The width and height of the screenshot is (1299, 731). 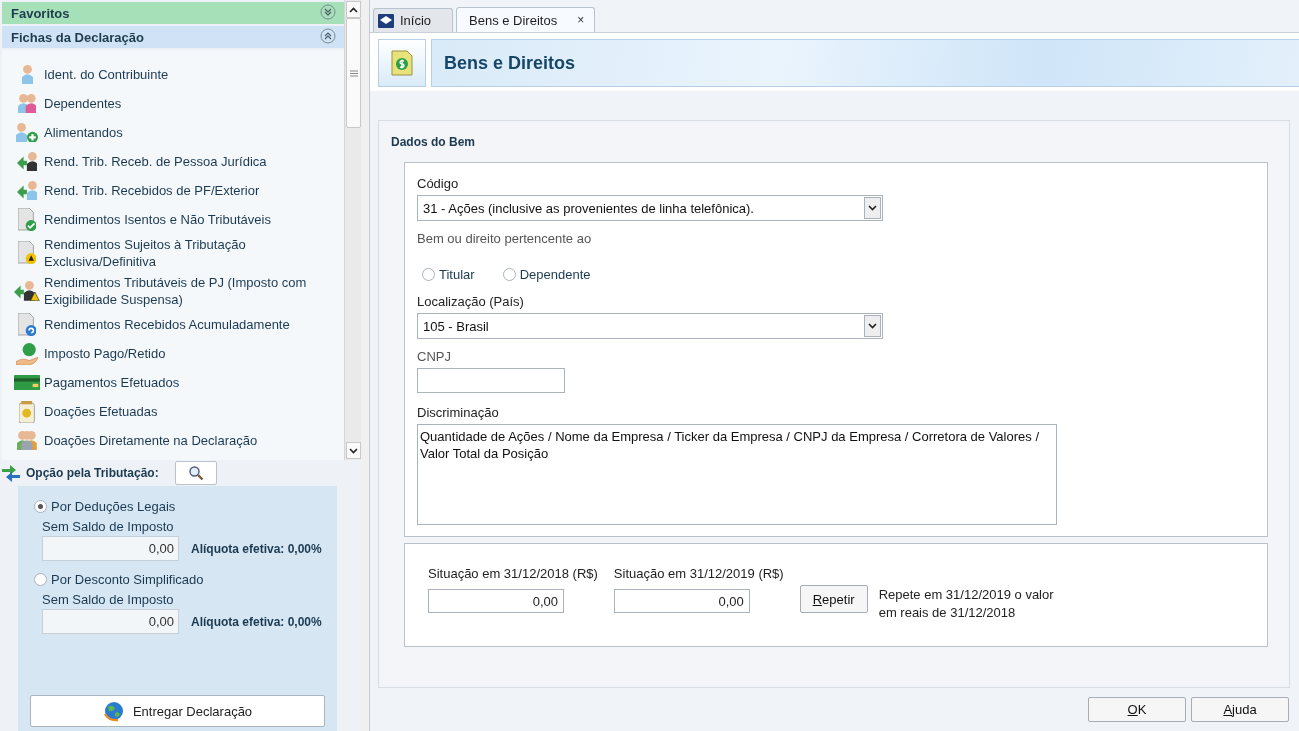 I want to click on person-icon, so click(x=27, y=74).